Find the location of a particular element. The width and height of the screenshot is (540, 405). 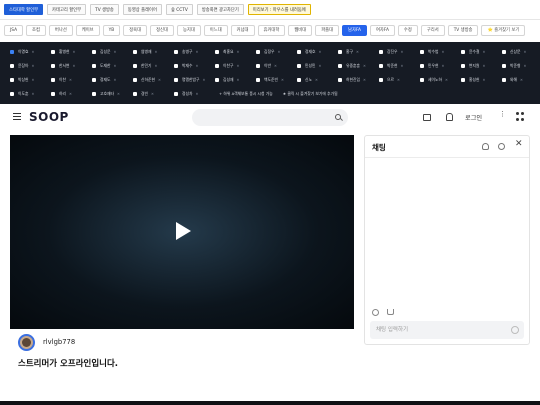

menu-icon is located at coordinates (17, 116).